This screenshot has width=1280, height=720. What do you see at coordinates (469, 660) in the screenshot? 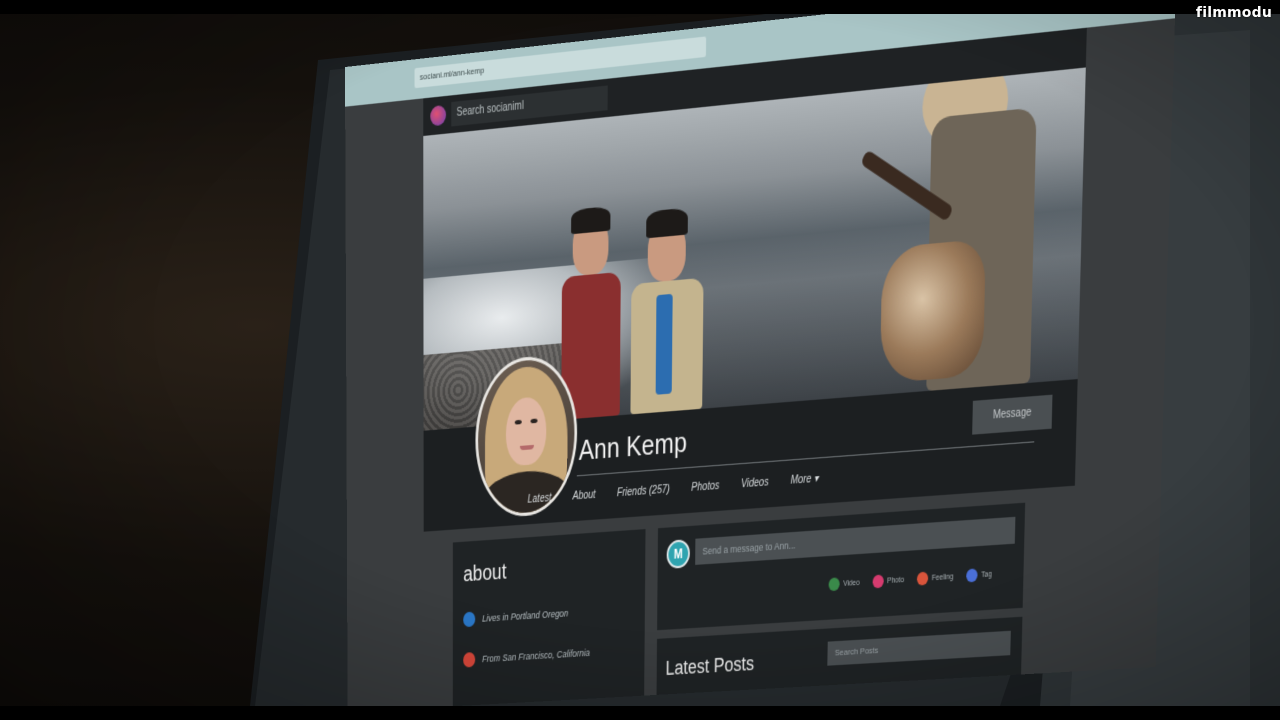
I see `home-icon` at bounding box center [469, 660].